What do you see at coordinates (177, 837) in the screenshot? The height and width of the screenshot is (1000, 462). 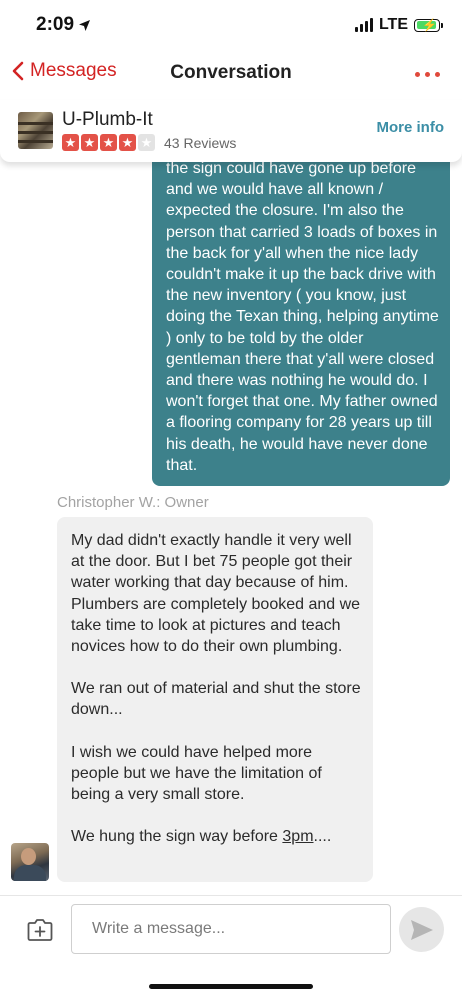 I see `last-line-text: We hung the sign way before` at bounding box center [177, 837].